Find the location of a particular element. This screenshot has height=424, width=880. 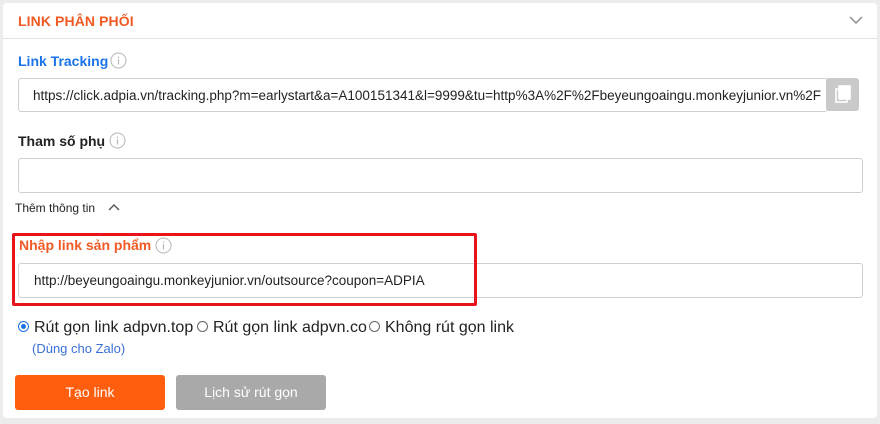

card-header: LINK PHÂN PHỐI is located at coordinates (440, 21).